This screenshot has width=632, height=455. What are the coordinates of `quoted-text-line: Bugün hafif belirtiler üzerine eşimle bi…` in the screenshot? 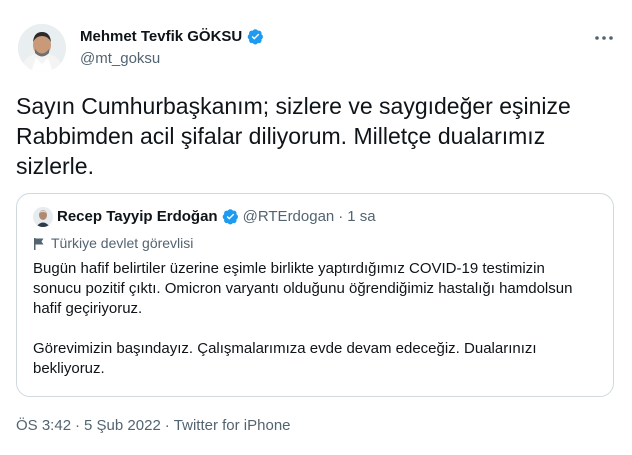 It's located at (289, 268).